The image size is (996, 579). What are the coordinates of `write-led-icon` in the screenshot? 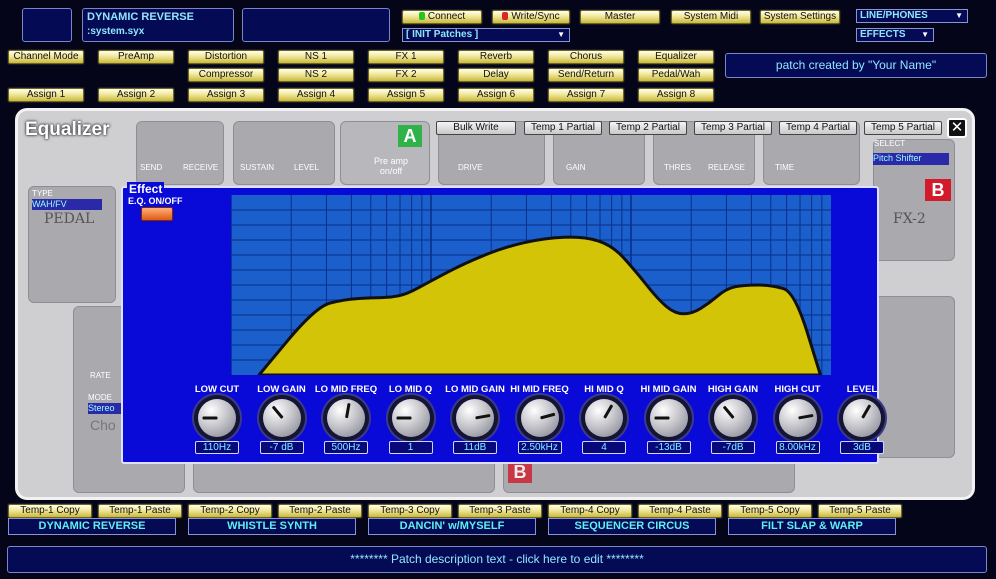 It's located at (505, 16).